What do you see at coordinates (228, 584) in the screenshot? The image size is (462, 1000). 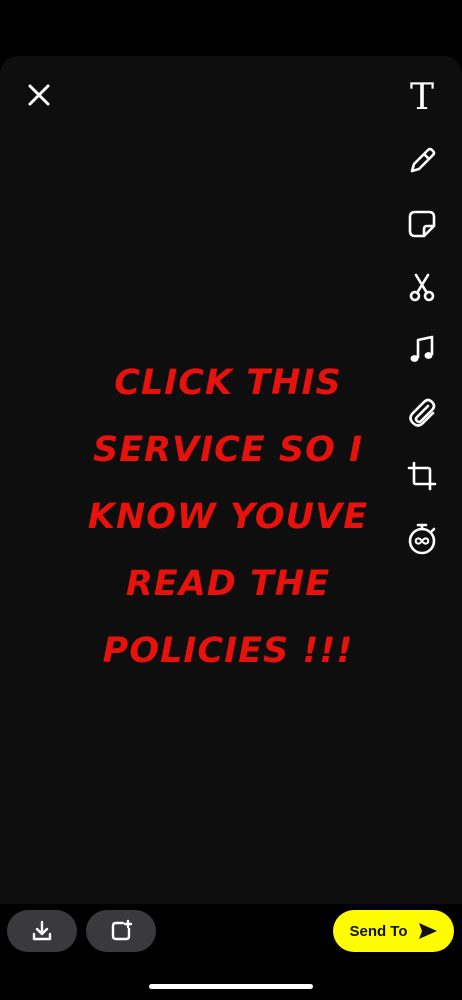 I see `caption-line: READ THE` at bounding box center [228, 584].